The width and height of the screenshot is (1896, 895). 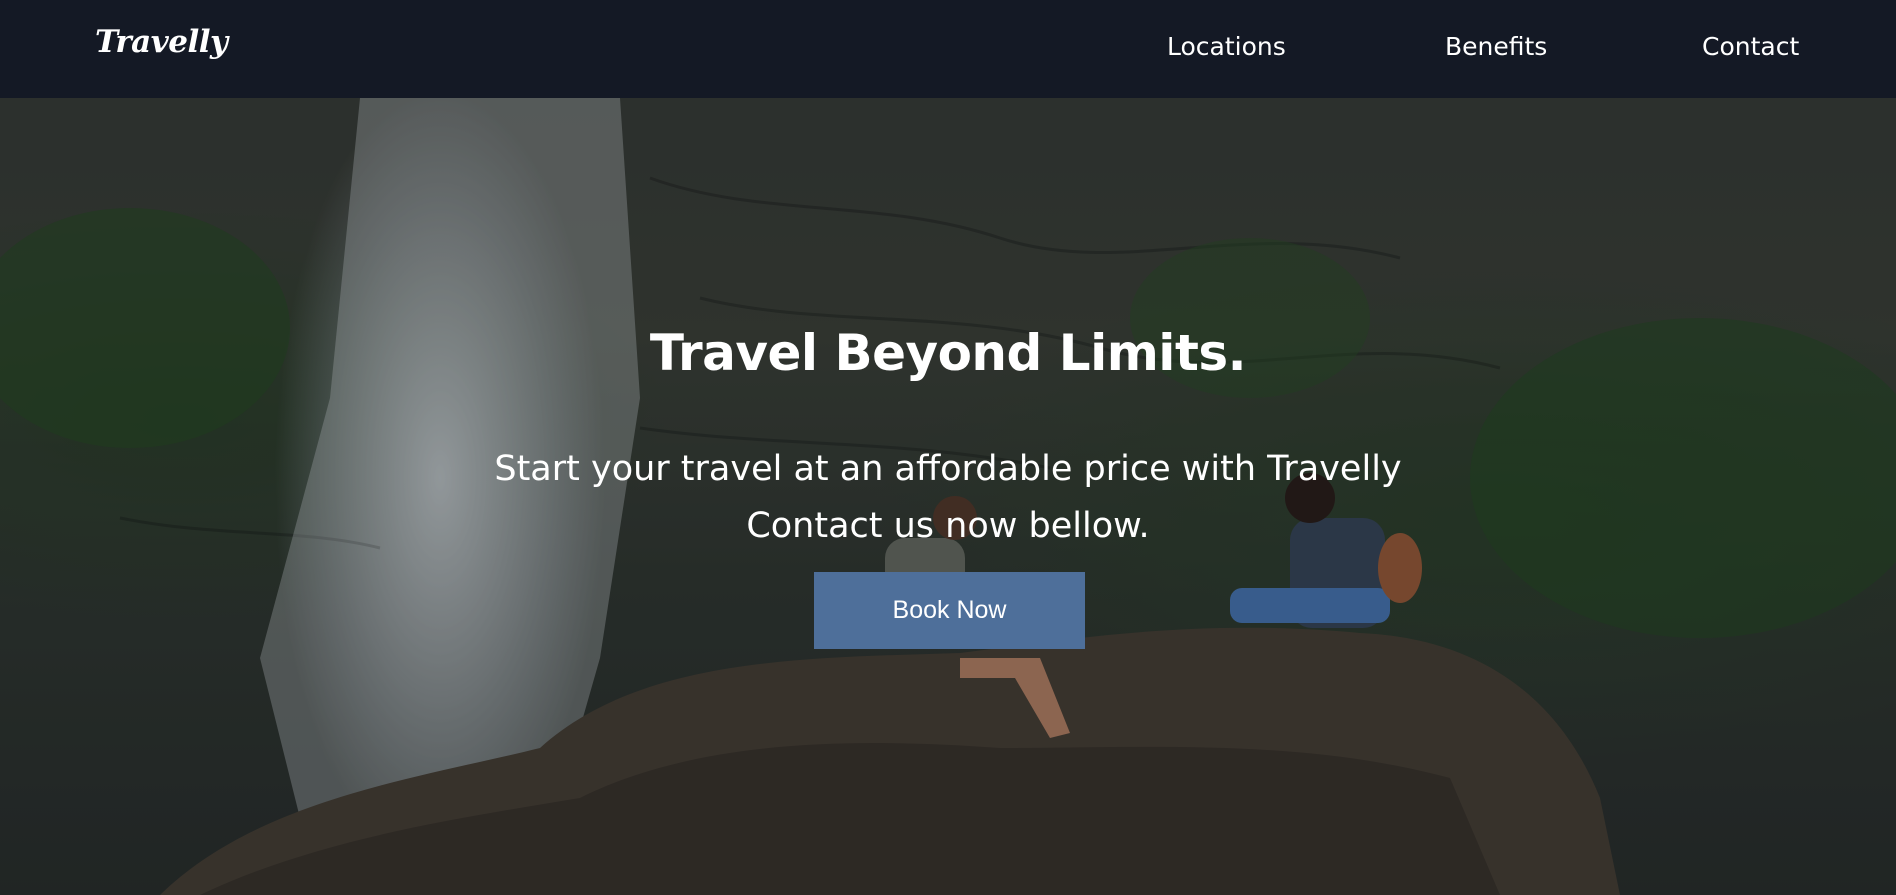 What do you see at coordinates (161, 42) in the screenshot?
I see `brand-logo: Travelly` at bounding box center [161, 42].